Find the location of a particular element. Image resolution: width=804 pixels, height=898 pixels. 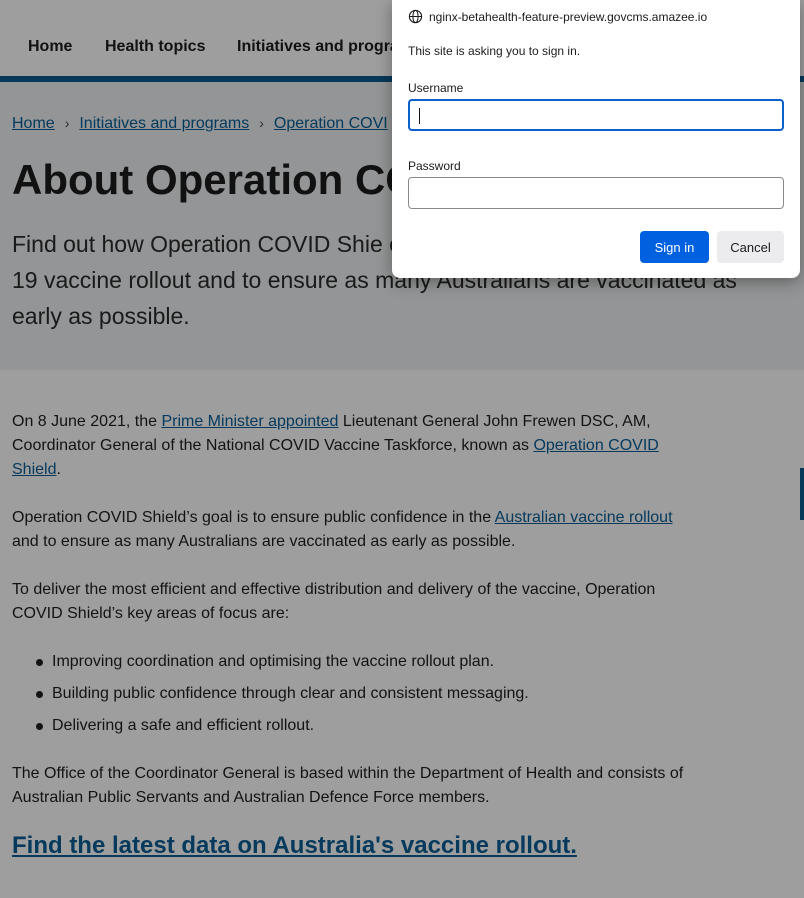

text-caret is located at coordinates (419, 116).